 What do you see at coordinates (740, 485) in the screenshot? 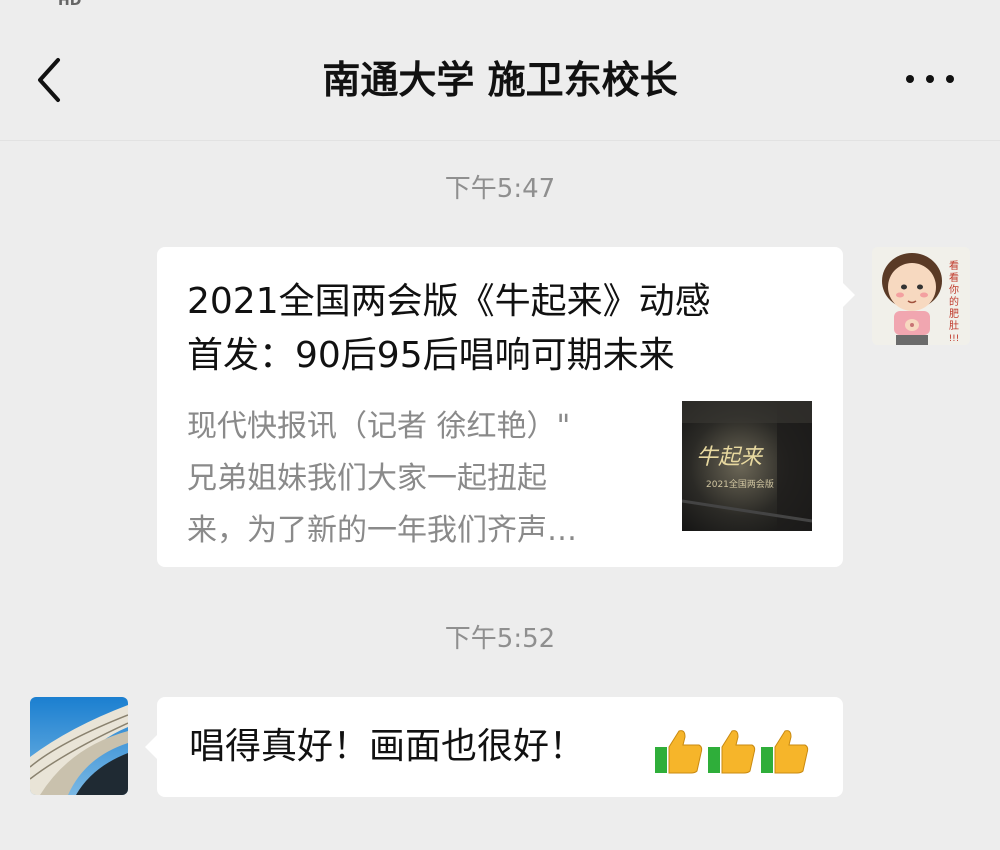
I see `thumbnail-subcaption: 2021全国两会版` at bounding box center [740, 485].